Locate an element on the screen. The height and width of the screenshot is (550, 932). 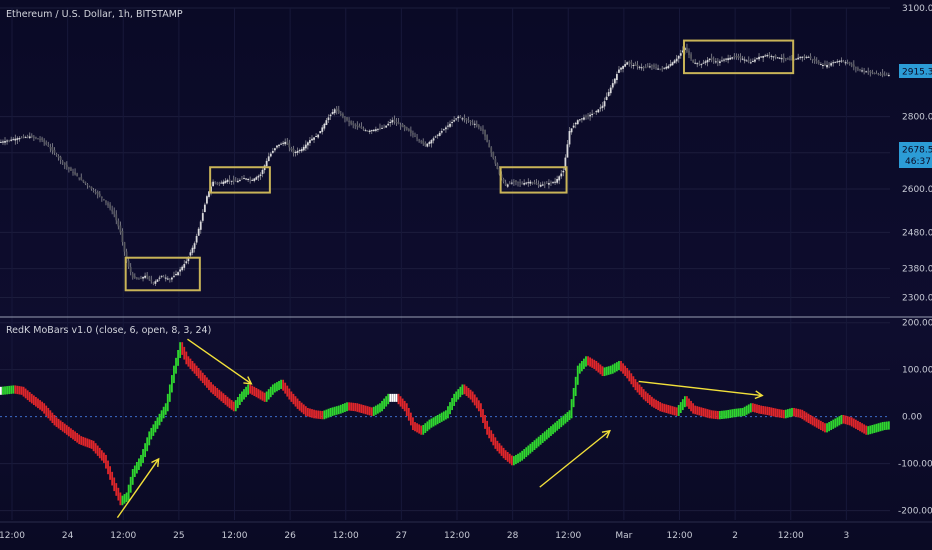
indicator-tick-label: -100.00 is located at coordinates (915, 465).